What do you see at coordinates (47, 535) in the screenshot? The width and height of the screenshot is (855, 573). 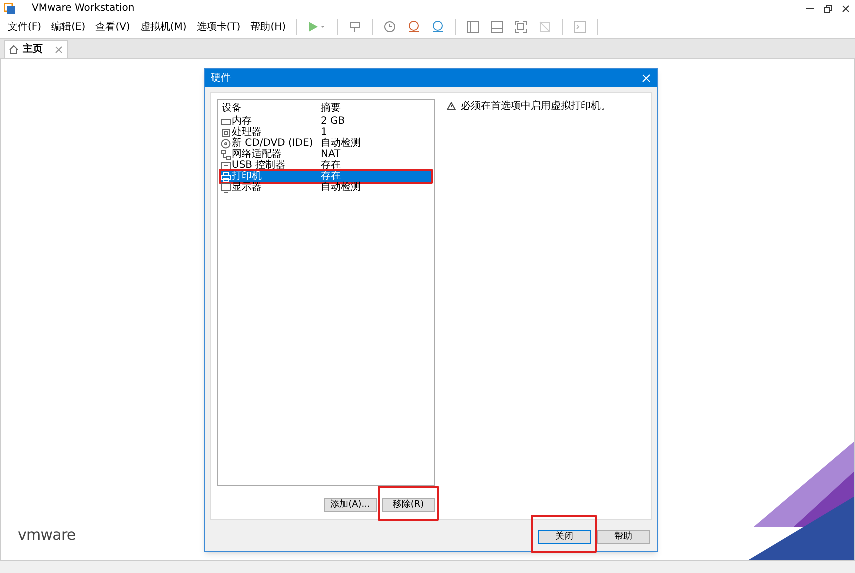 I see `vmware-logo: vmware` at bounding box center [47, 535].